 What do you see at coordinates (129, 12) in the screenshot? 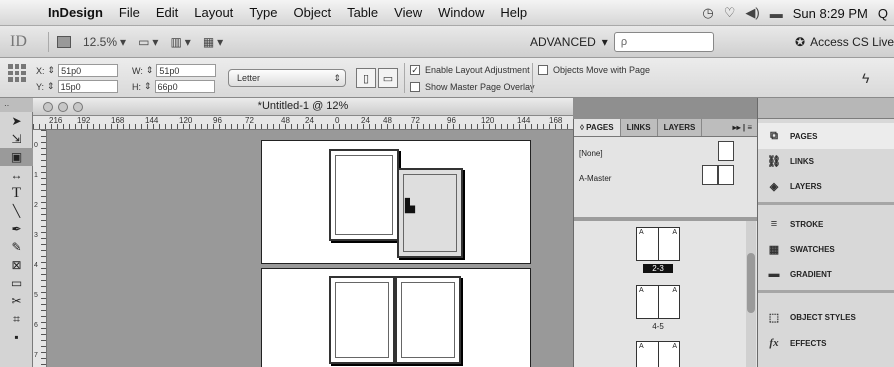
I see `menu-file: File` at bounding box center [129, 12].